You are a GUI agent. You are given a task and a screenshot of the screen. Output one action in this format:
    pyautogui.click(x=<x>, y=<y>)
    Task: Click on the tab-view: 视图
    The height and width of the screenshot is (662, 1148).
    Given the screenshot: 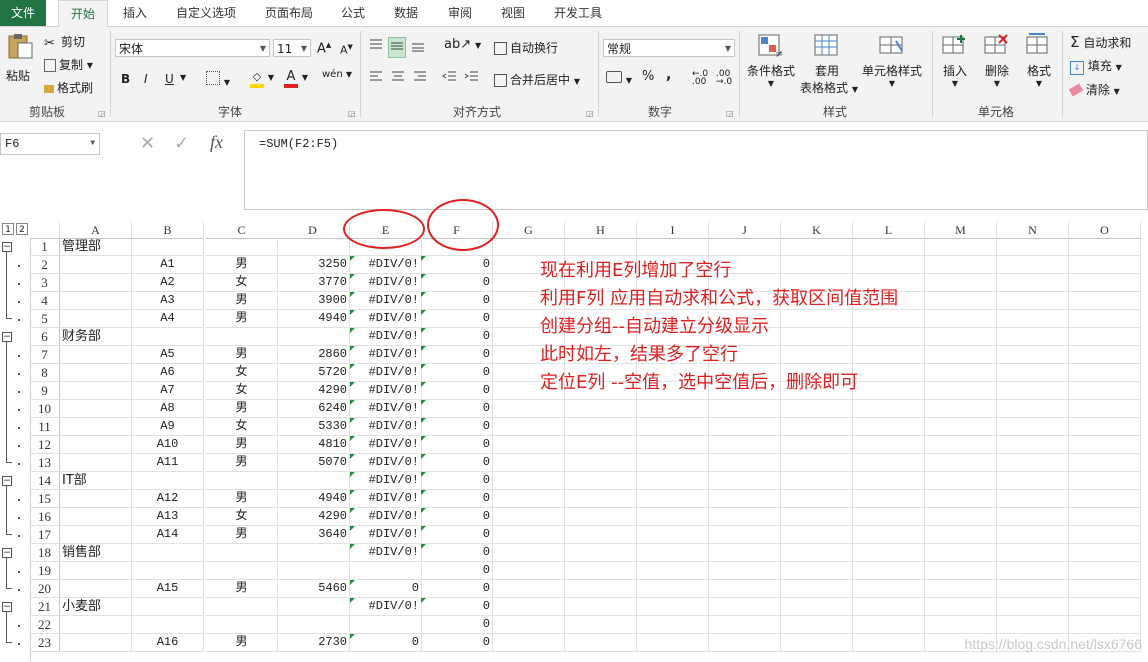 What is the action you would take?
    pyautogui.click(x=513, y=13)
    